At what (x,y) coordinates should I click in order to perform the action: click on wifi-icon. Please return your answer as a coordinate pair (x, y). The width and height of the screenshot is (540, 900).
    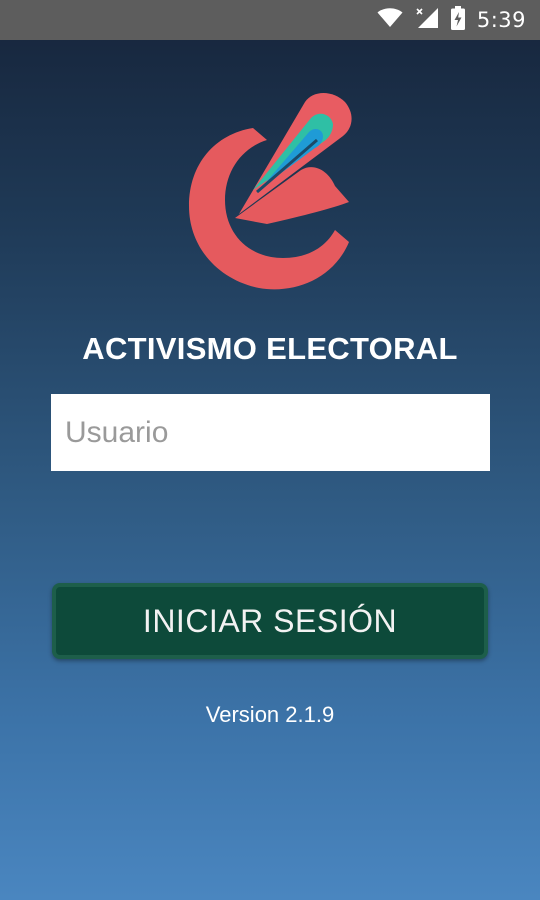
    Looking at the image, I should click on (390, 20).